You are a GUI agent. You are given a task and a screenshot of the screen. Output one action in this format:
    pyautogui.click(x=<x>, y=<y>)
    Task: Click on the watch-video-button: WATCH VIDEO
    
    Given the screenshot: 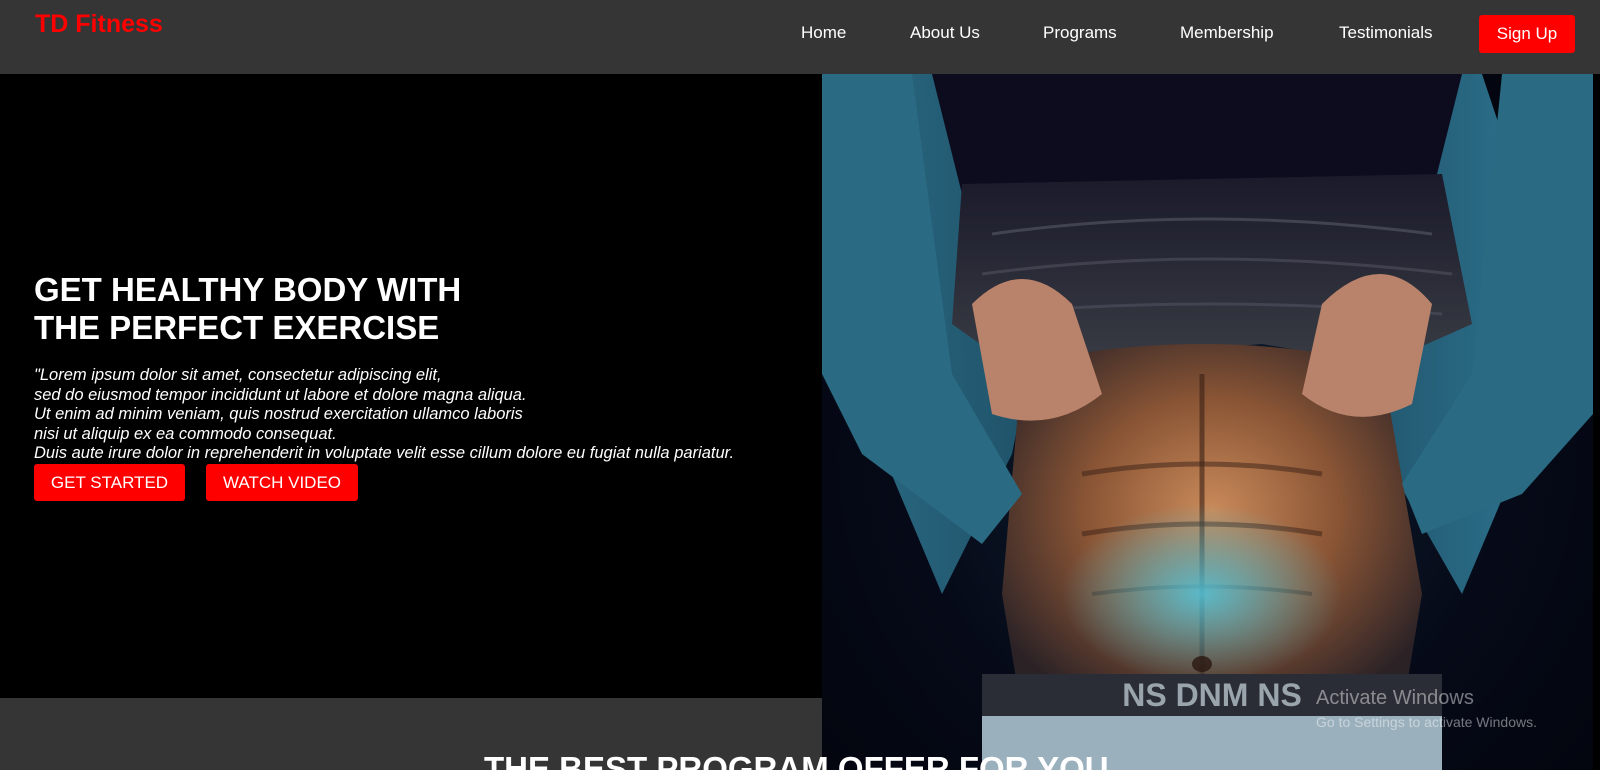 What is the action you would take?
    pyautogui.click(x=282, y=482)
    